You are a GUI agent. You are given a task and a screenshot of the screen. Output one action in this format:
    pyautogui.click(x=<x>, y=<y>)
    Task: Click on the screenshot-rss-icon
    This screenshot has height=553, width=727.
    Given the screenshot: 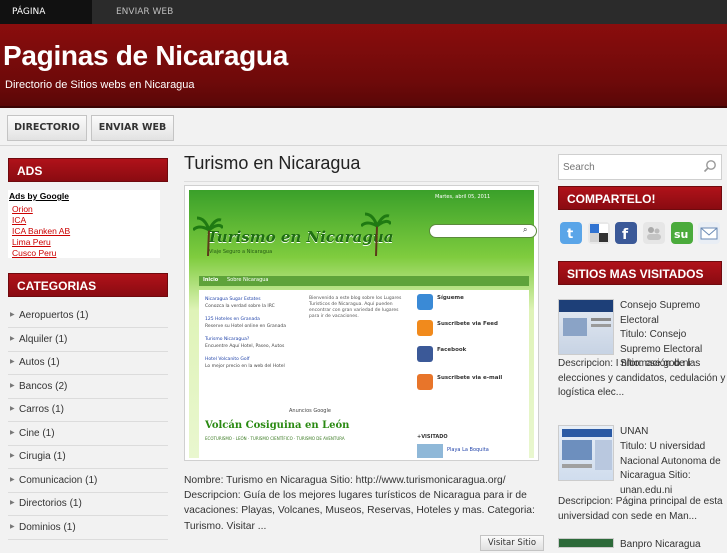 What is the action you would take?
    pyautogui.click(x=425, y=328)
    